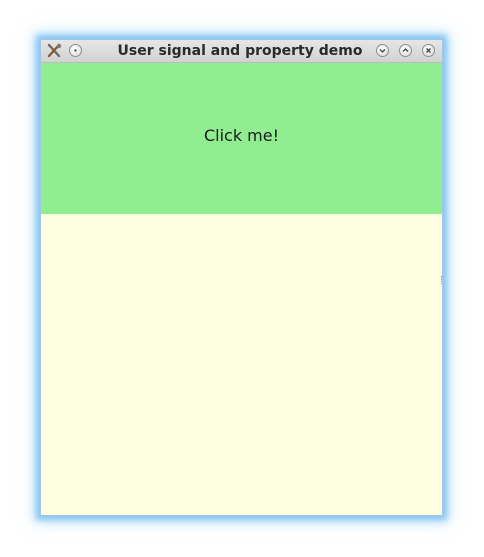 The width and height of the screenshot is (484, 557). I want to click on title-bar: User signal and property demo, so click(241, 51).